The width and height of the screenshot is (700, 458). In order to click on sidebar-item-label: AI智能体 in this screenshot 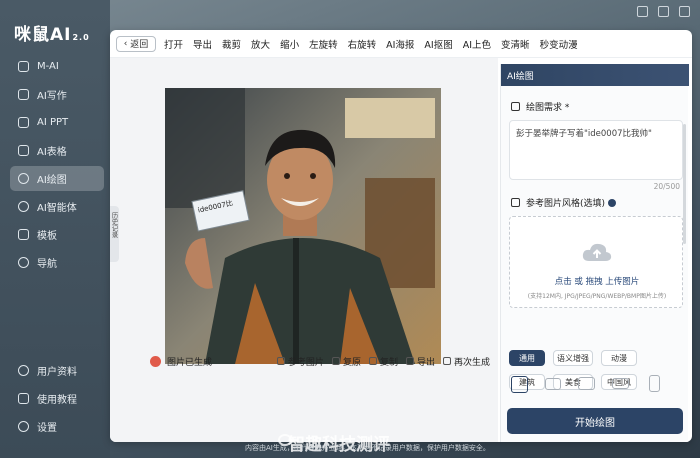, I will do `click(57, 208)`.